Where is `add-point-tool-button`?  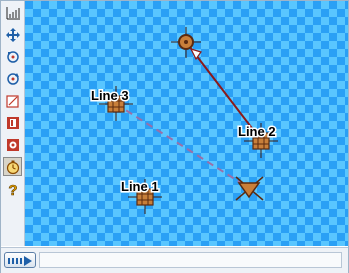
add-point-tool-button is located at coordinates (12, 56).